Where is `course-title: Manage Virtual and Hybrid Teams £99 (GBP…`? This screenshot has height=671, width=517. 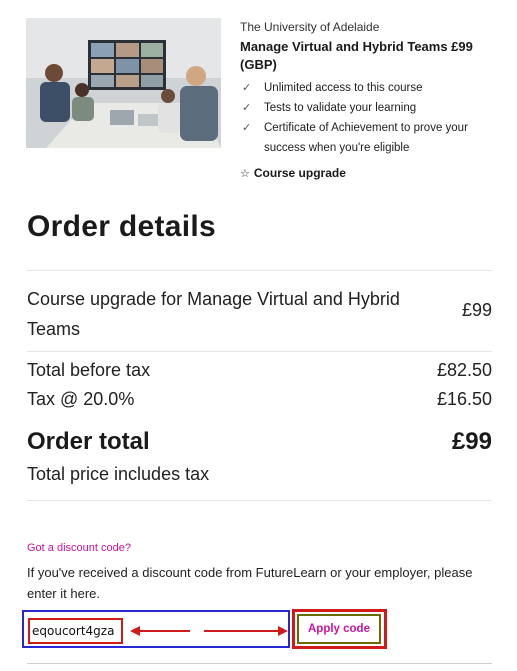 course-title: Manage Virtual and Hybrid Teams £99 (GBP… is located at coordinates (356, 55).